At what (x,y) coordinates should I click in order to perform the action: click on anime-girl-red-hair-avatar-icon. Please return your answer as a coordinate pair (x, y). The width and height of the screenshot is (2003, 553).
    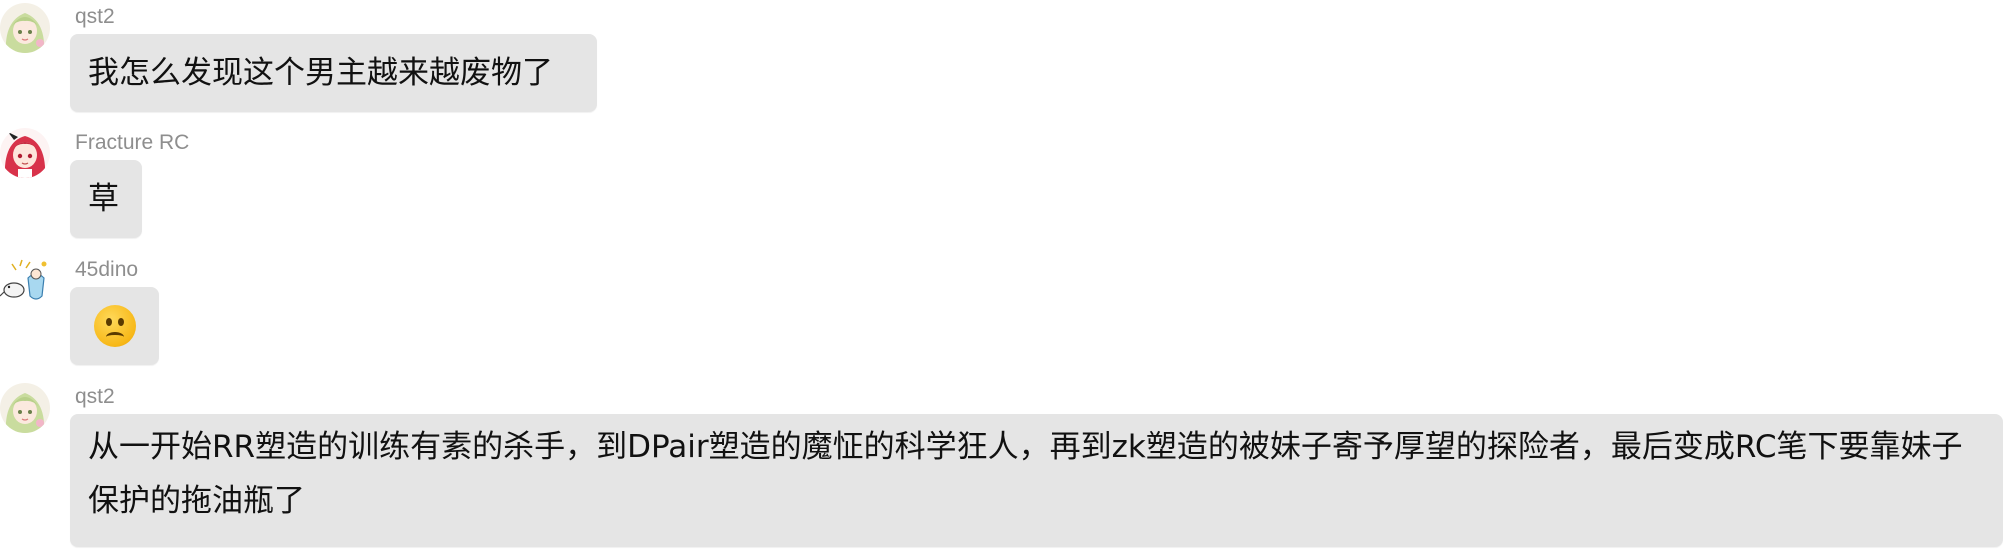
    Looking at the image, I should click on (25, 153).